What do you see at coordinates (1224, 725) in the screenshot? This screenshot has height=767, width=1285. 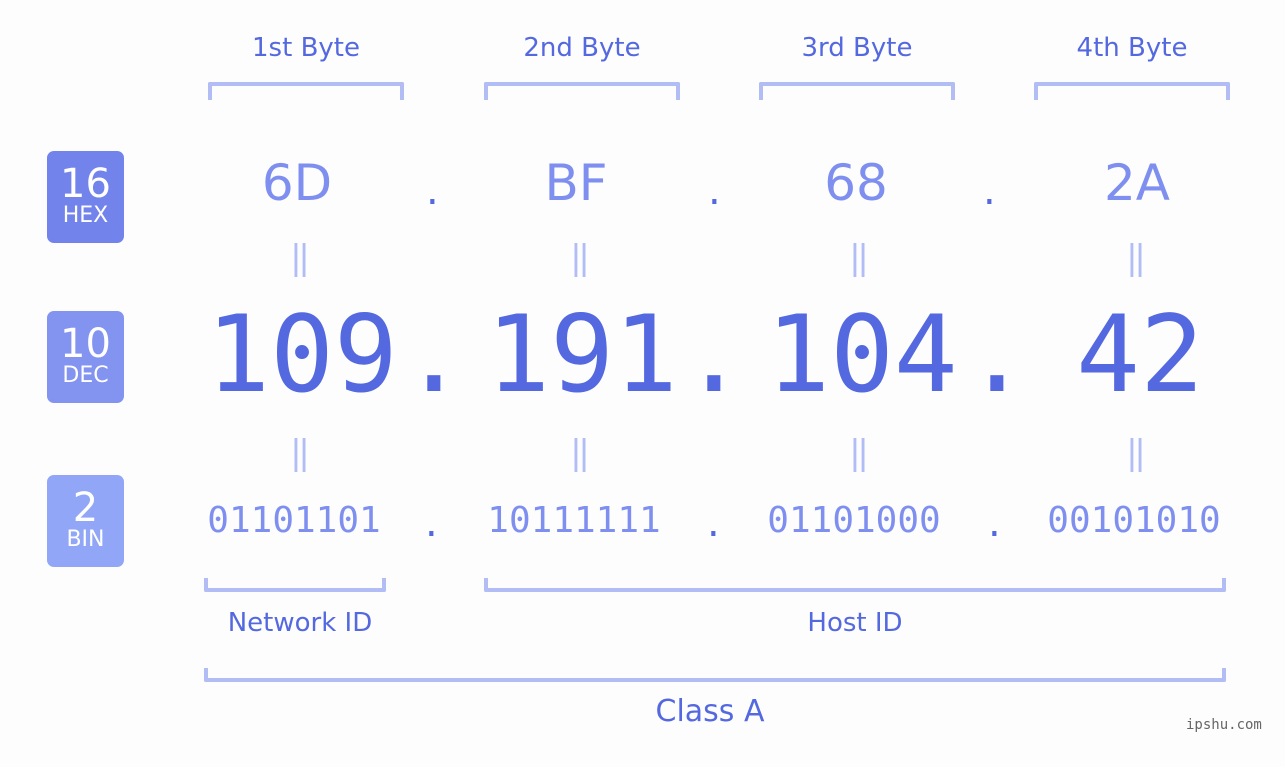 I see `watermark: ipshu.com` at bounding box center [1224, 725].